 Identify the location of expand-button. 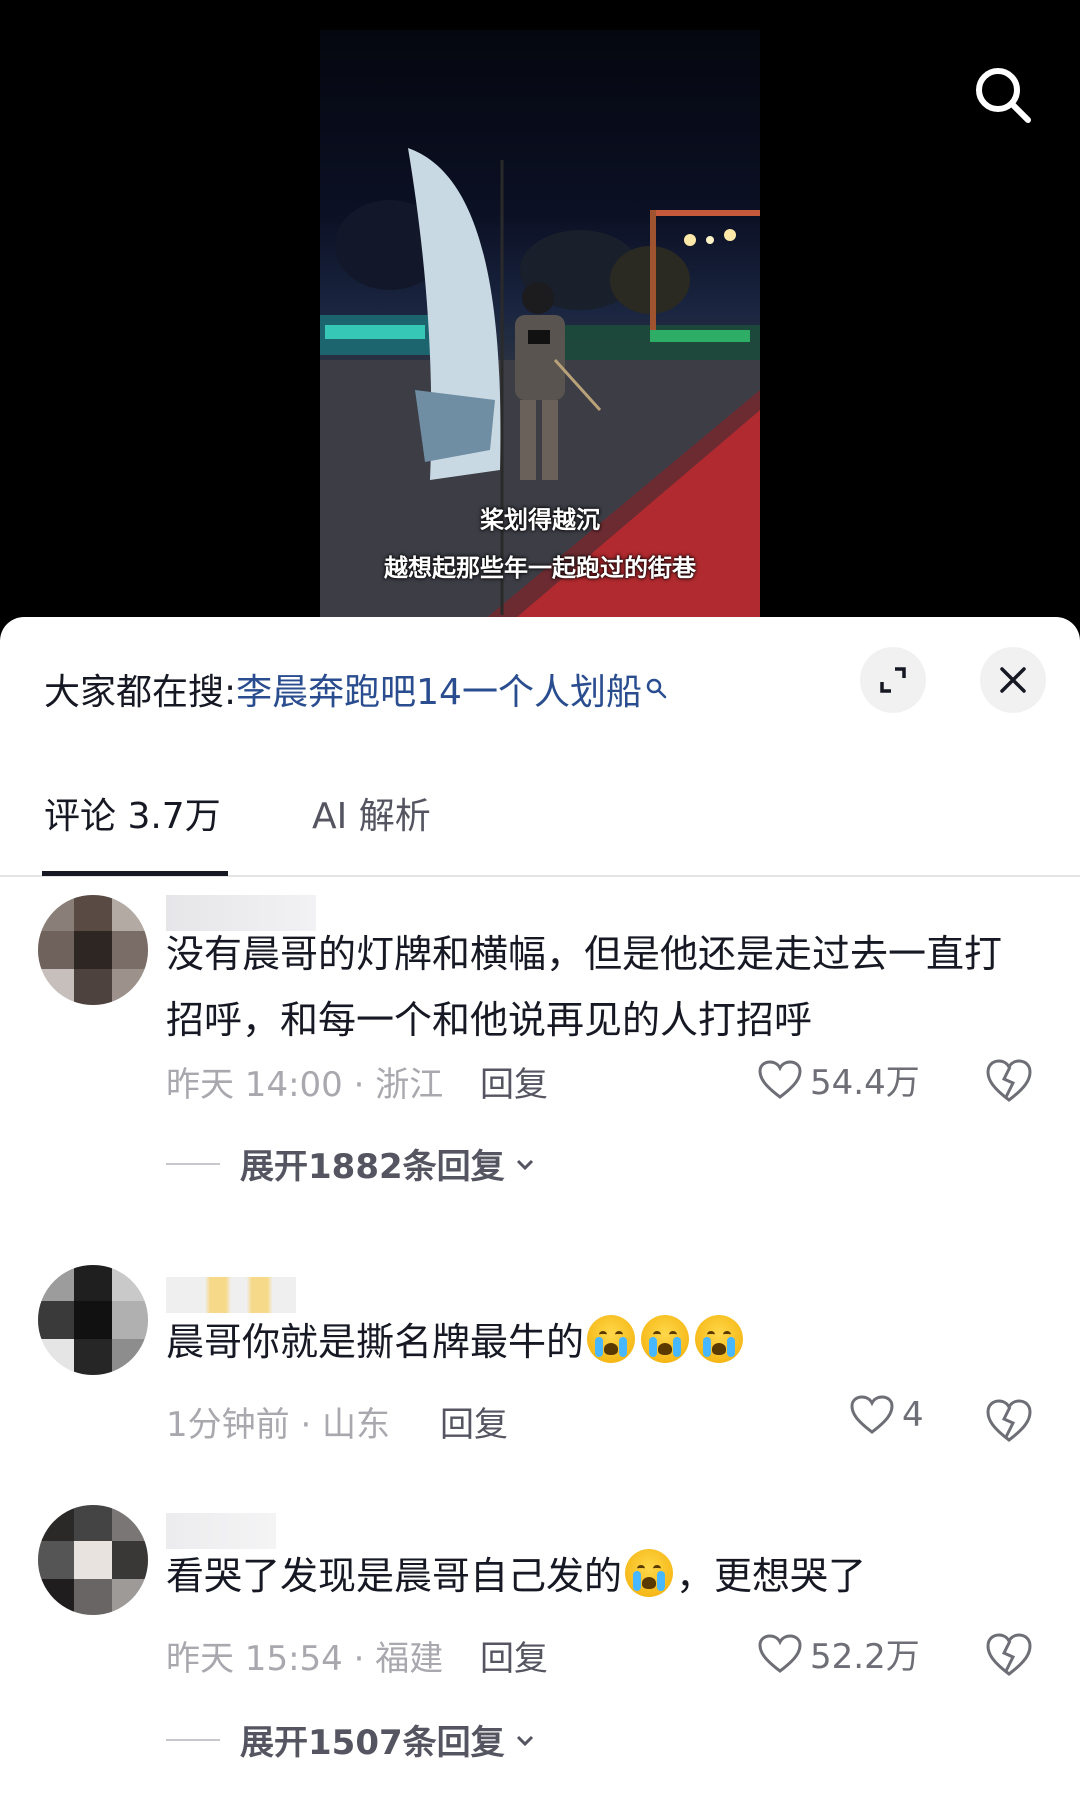
(893, 680).